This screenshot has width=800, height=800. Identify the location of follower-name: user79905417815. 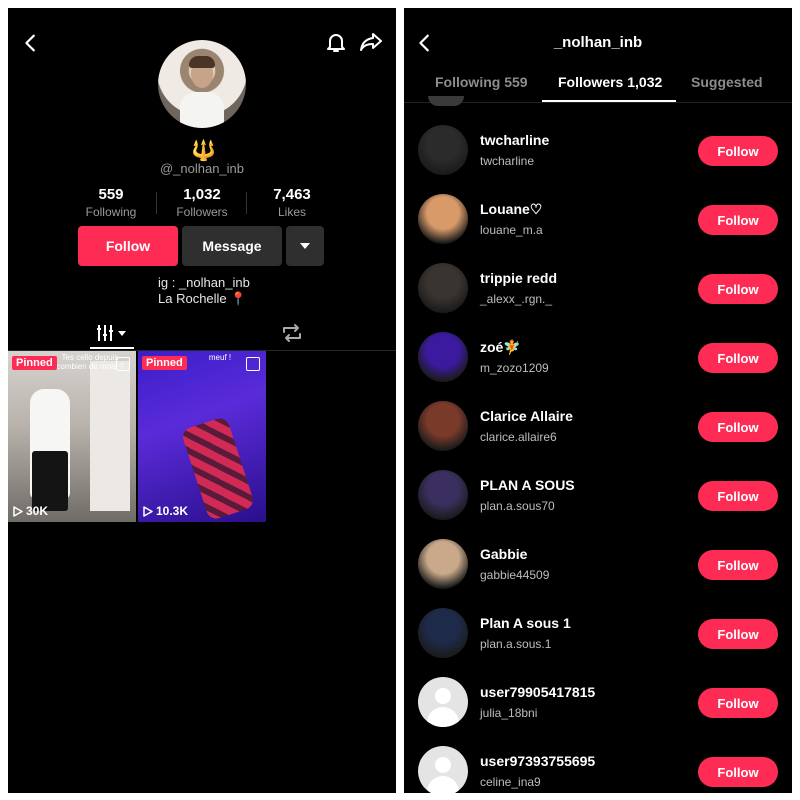
(538, 692).